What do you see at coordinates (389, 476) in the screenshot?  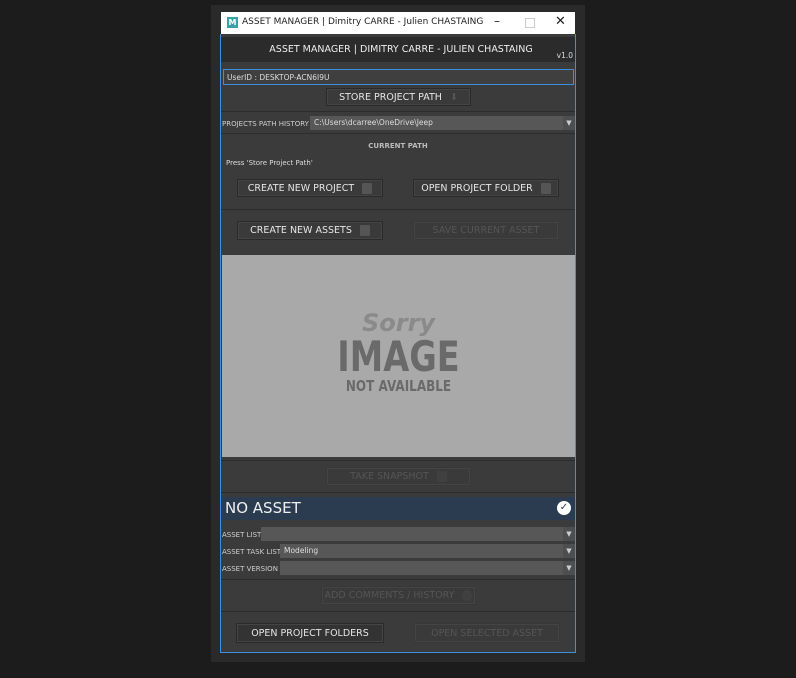 I see `take-snapshot-label: TAKE SNAPSHOT` at bounding box center [389, 476].